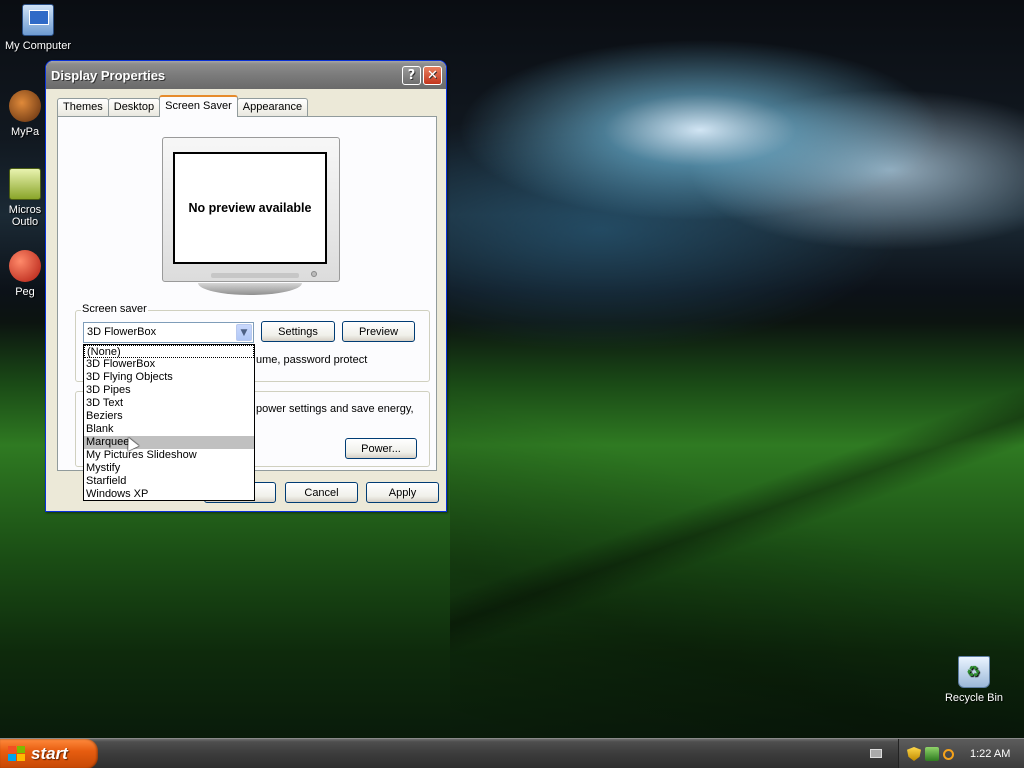  I want to click on dropdown-option-highlighted: Marquee, so click(169, 442).